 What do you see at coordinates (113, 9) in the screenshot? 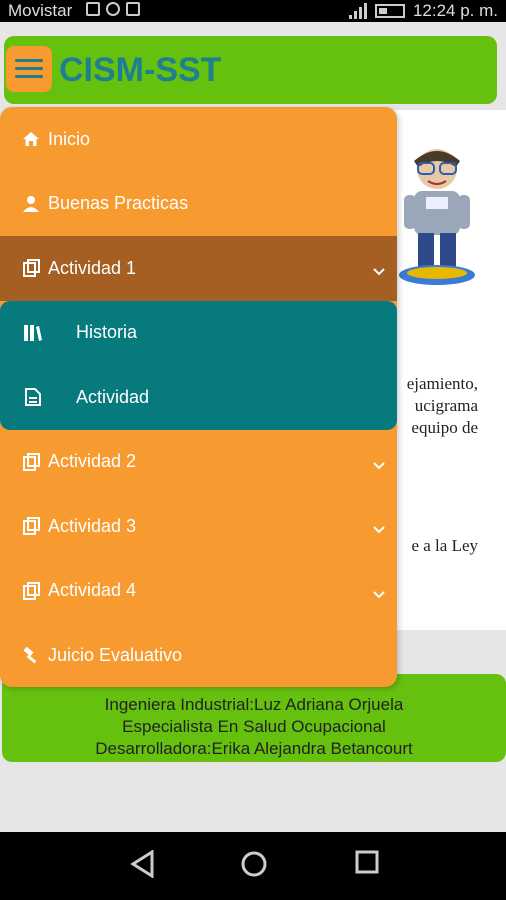
I see `whatsapp-icon` at bounding box center [113, 9].